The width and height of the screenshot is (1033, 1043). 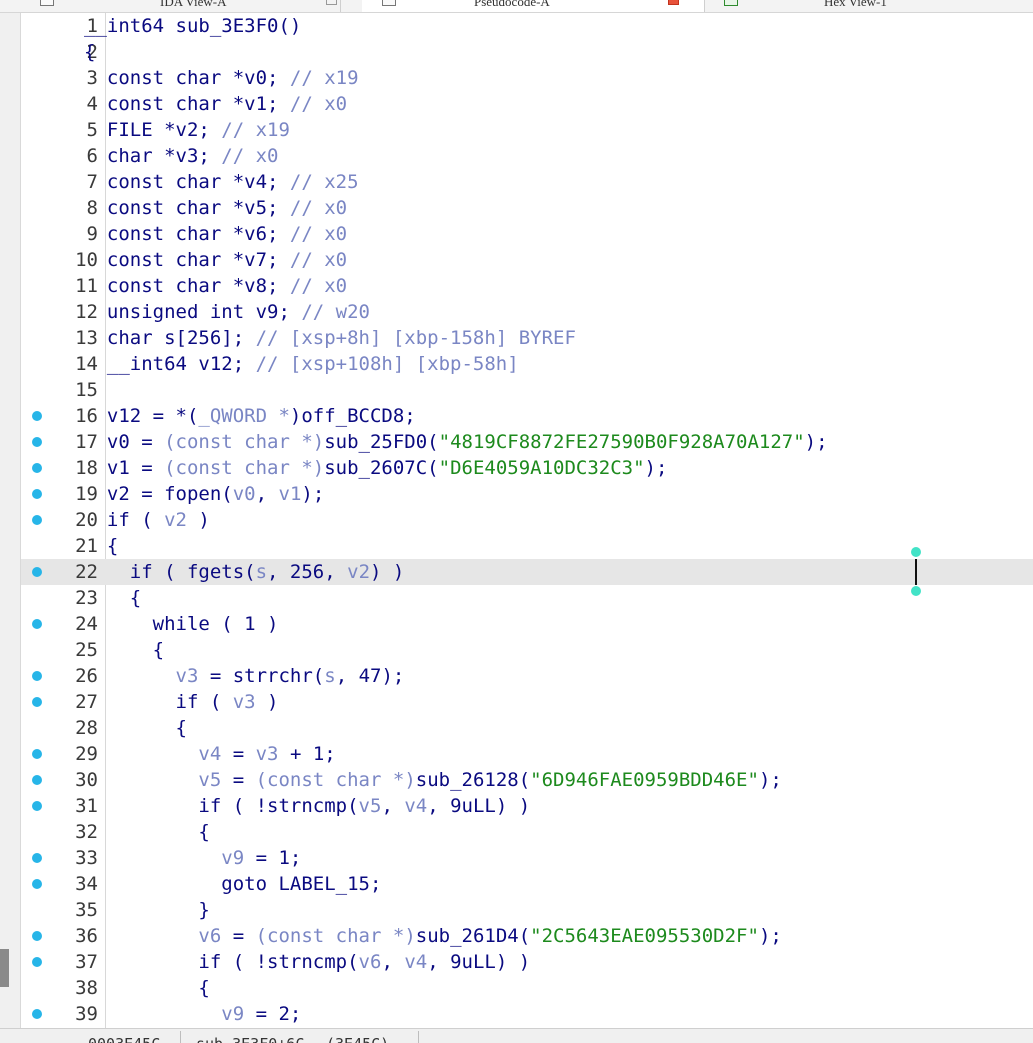 What do you see at coordinates (621, 442) in the screenshot?
I see `code-token: "4819CF8872FE27590B0F928A70A127"` at bounding box center [621, 442].